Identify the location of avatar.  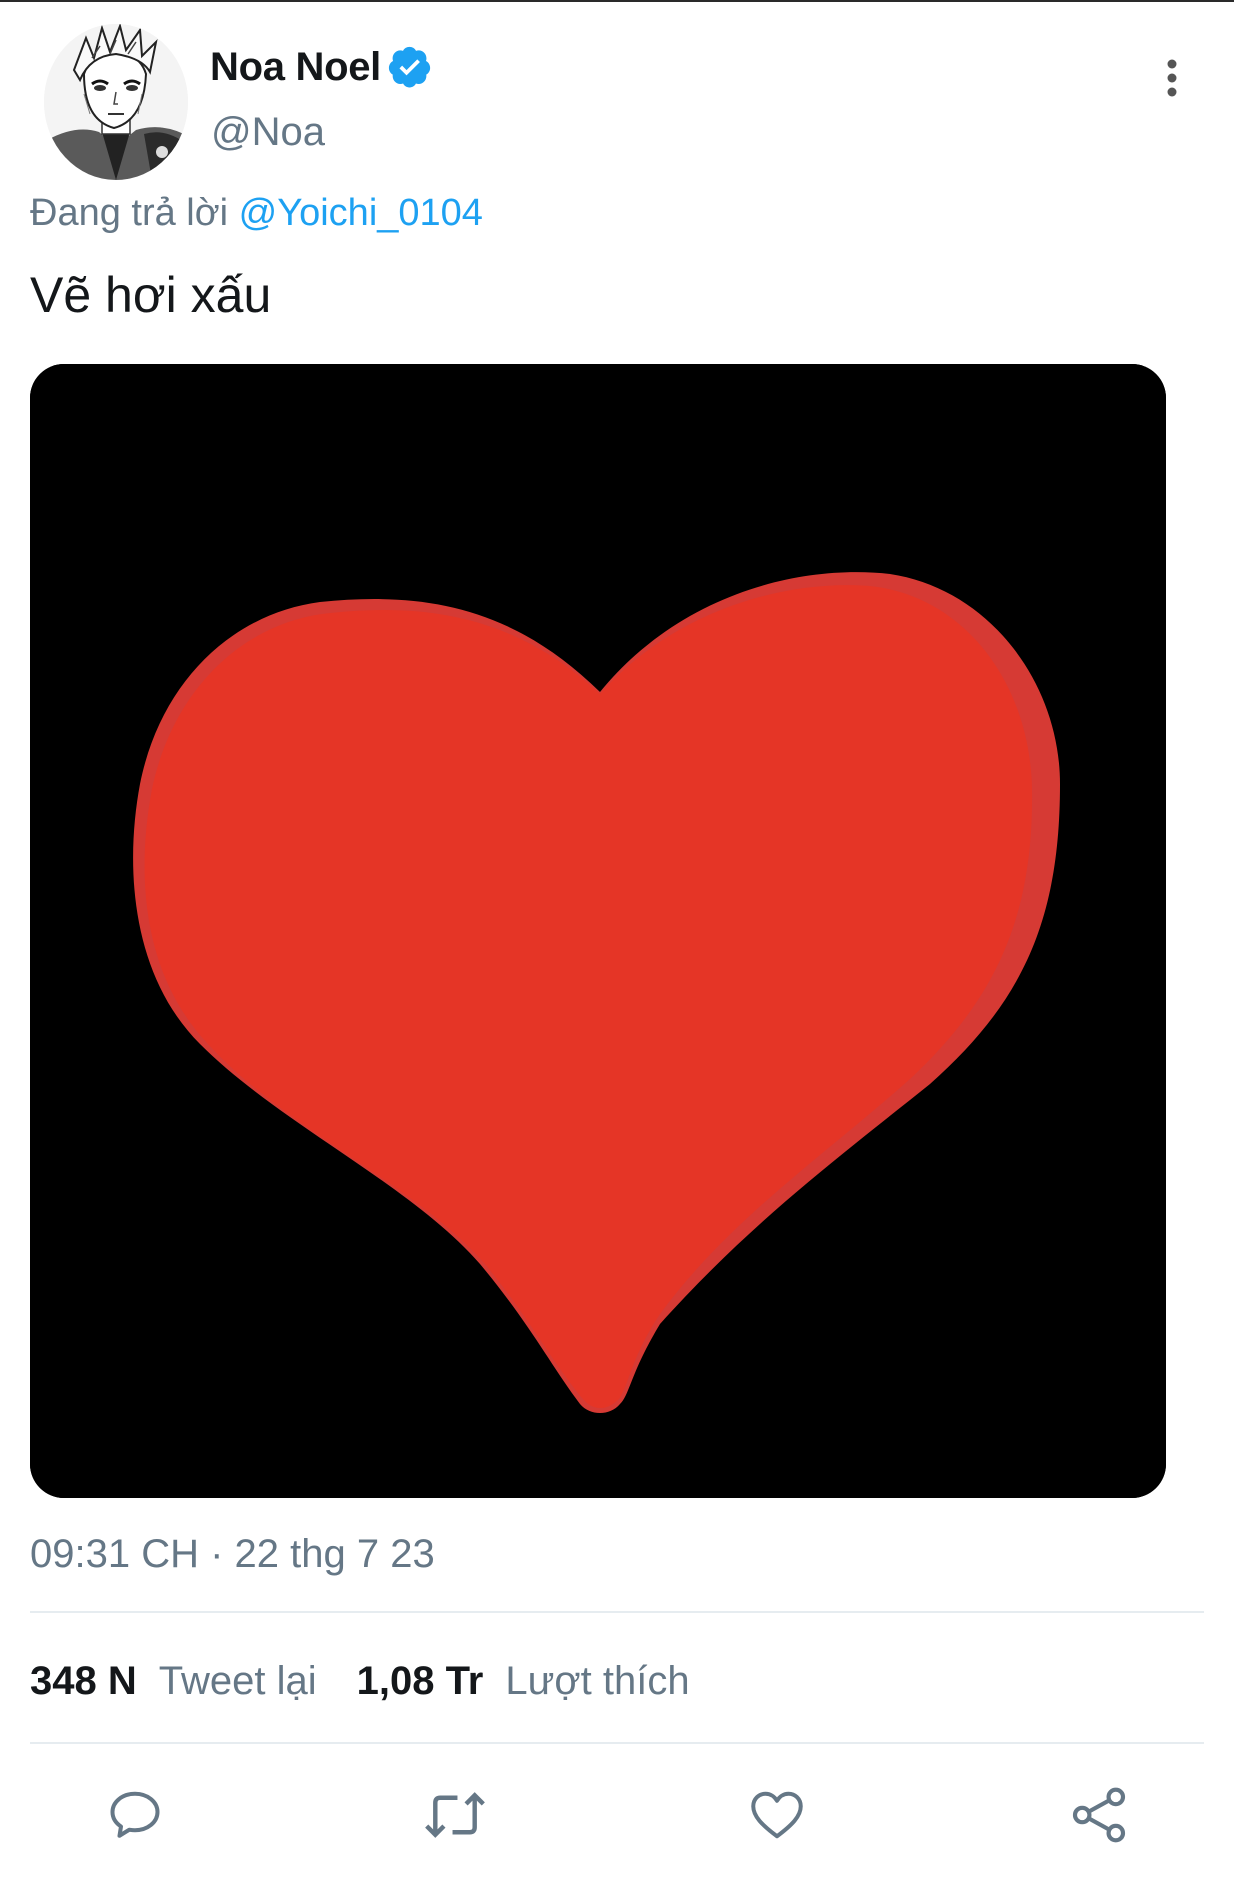
(116, 102).